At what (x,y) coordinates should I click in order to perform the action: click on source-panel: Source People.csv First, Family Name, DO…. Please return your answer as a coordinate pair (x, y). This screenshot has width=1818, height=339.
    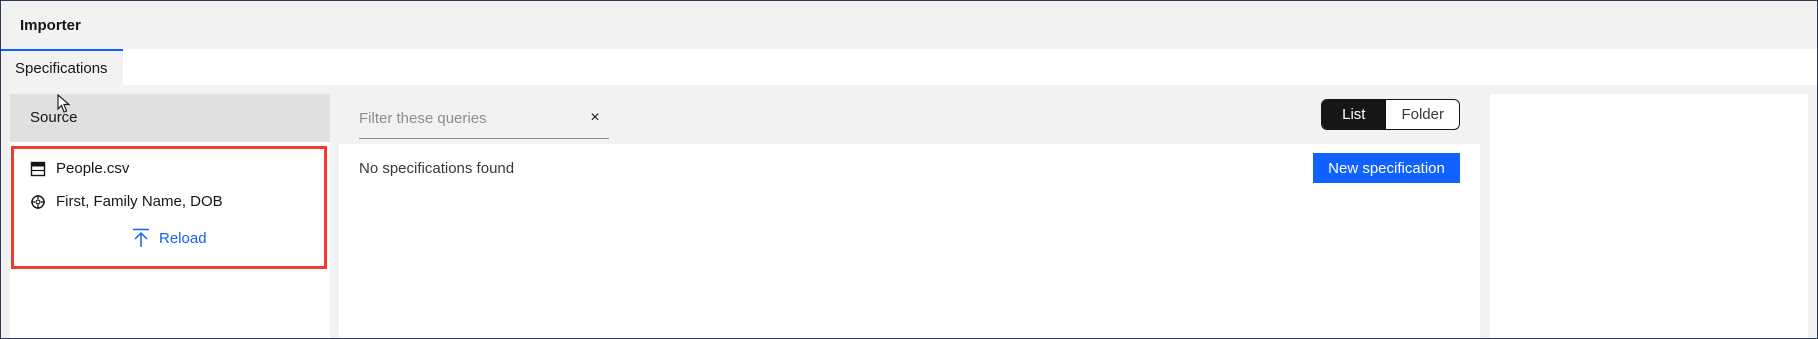
    Looking at the image, I should click on (170, 216).